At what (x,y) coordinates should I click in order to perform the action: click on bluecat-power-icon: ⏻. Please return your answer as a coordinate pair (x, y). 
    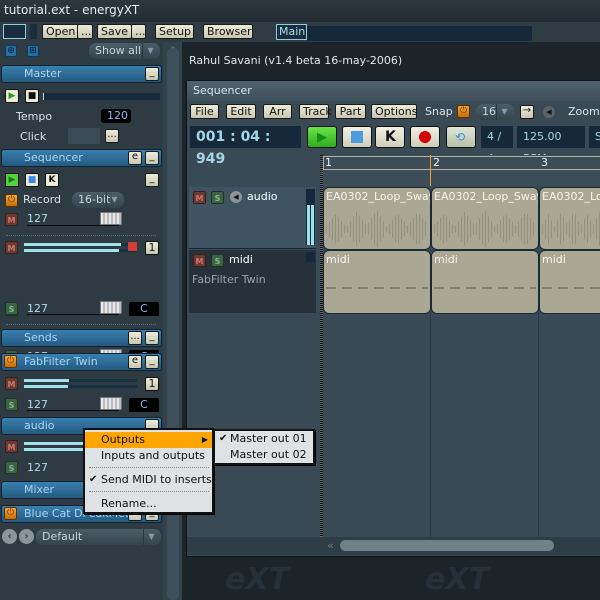
    Looking at the image, I should click on (10, 513).